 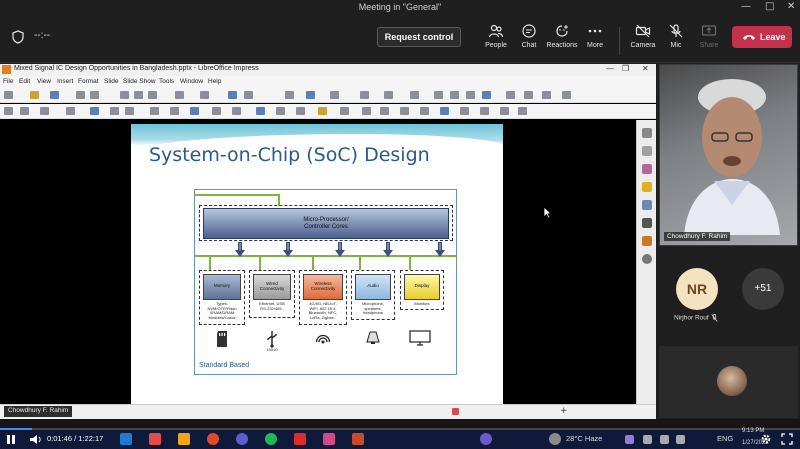 I want to click on insert-image-icon, so click(x=388, y=95).